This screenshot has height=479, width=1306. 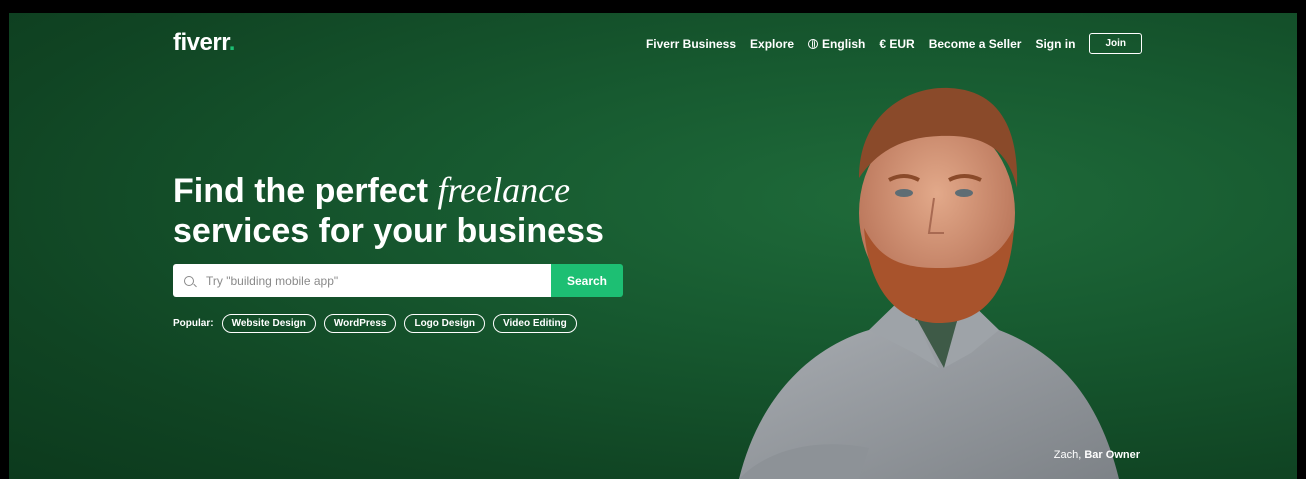 I want to click on search-button: Search, so click(x=587, y=280).